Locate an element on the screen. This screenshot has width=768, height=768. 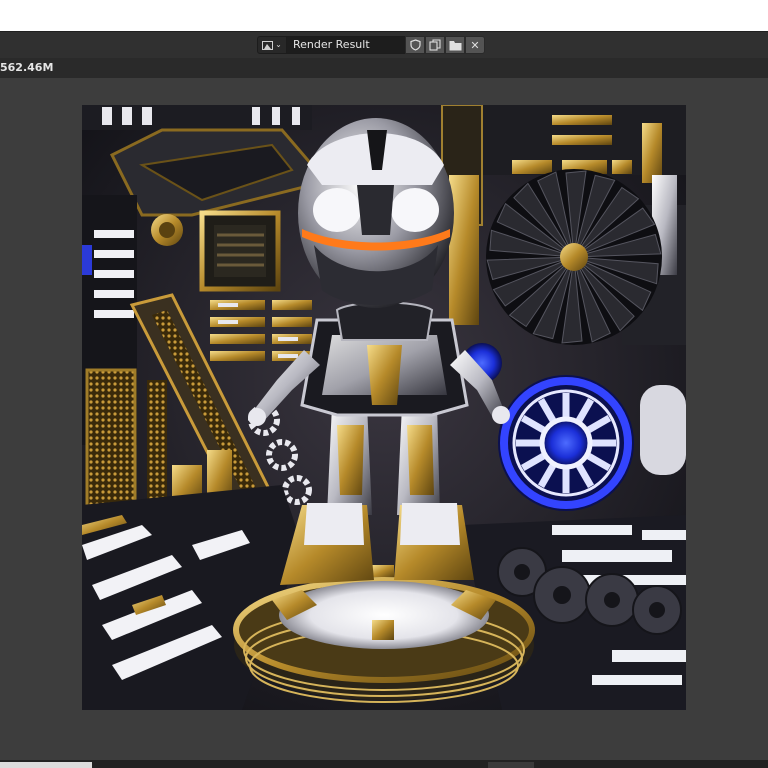
unlink-image-button: ✕ is located at coordinates (475, 45).